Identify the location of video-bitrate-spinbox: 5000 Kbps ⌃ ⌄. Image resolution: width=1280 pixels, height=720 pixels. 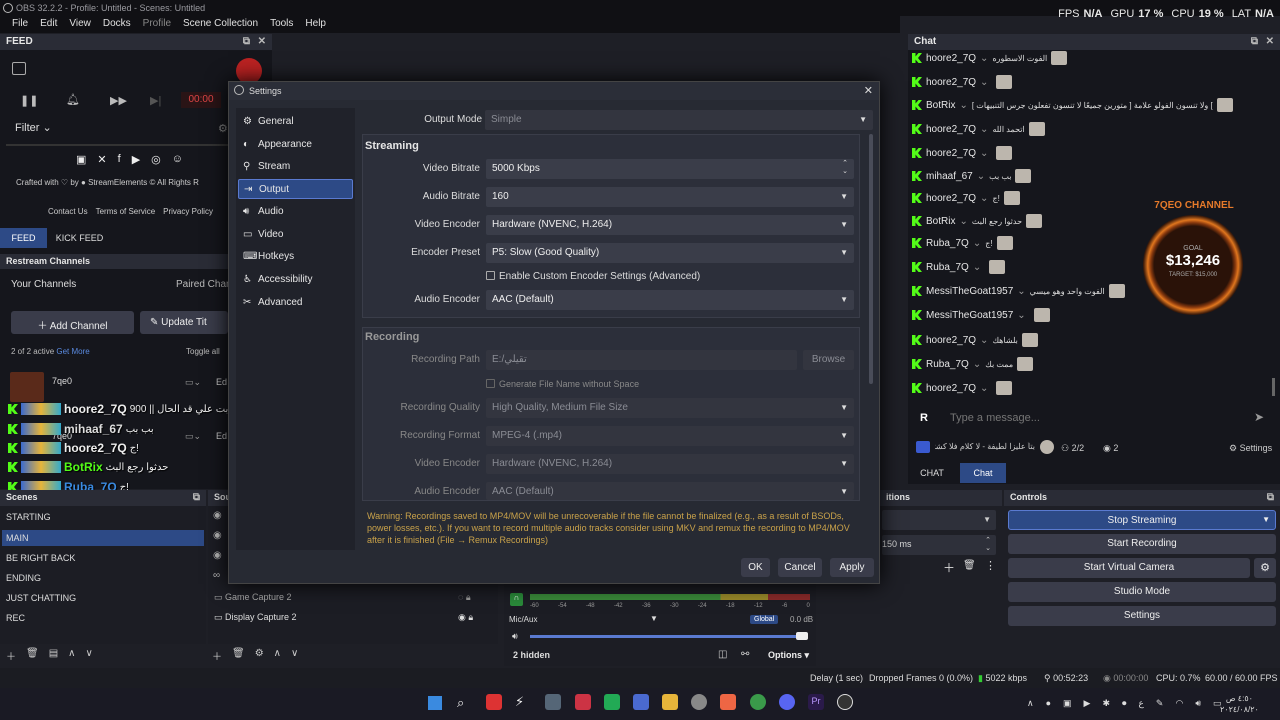
(670, 169).